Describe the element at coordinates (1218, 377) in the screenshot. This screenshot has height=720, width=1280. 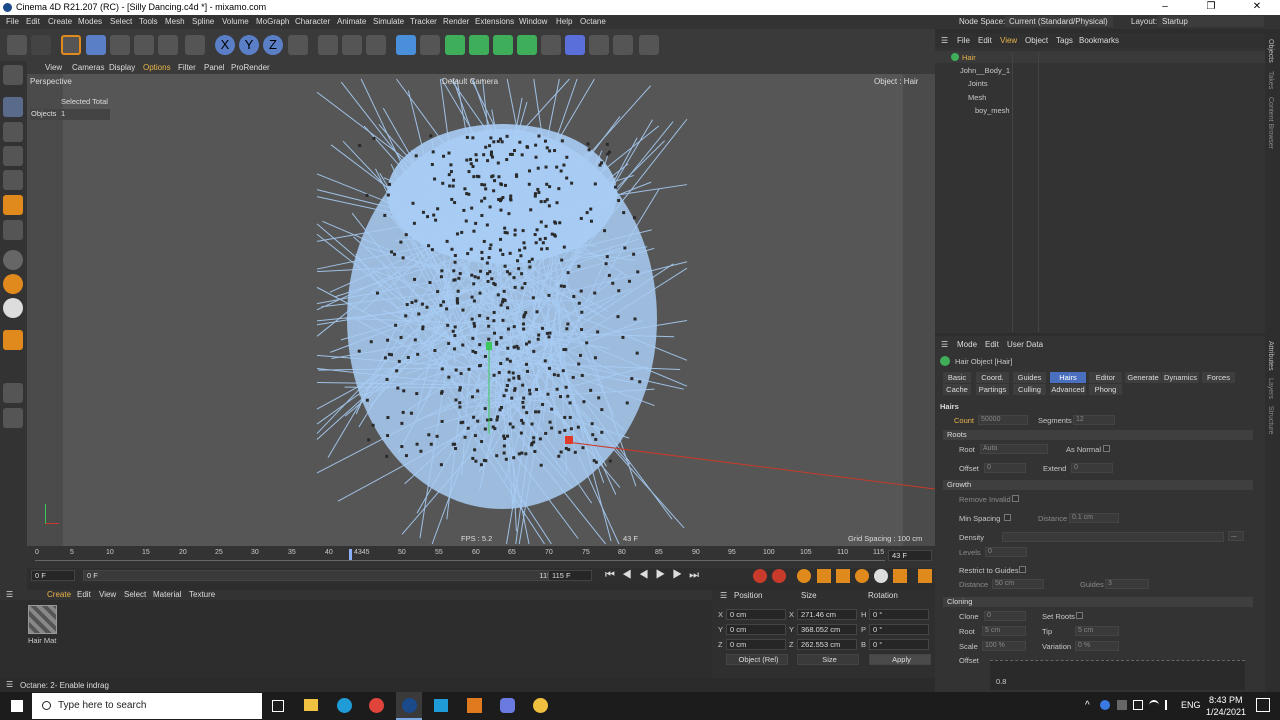
I see `tab-forces: Forces` at that location.